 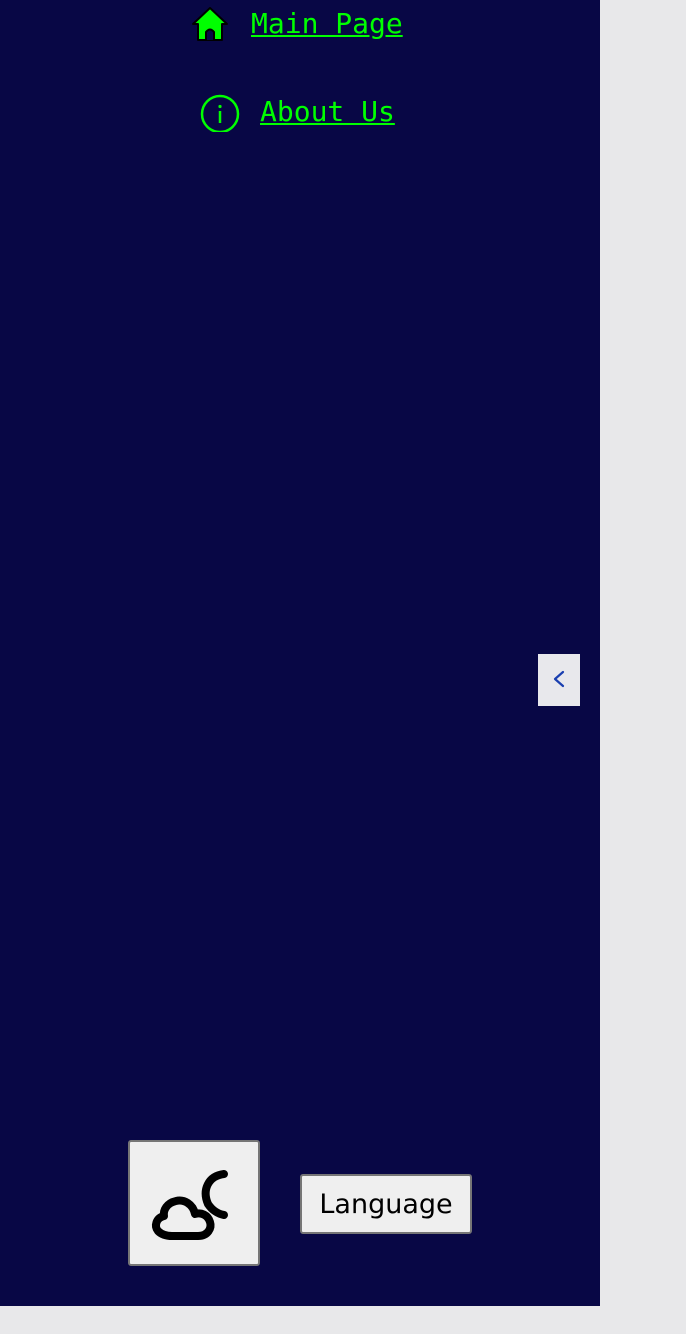 I want to click on nav-label-main-page: Main Page, so click(x=327, y=23).